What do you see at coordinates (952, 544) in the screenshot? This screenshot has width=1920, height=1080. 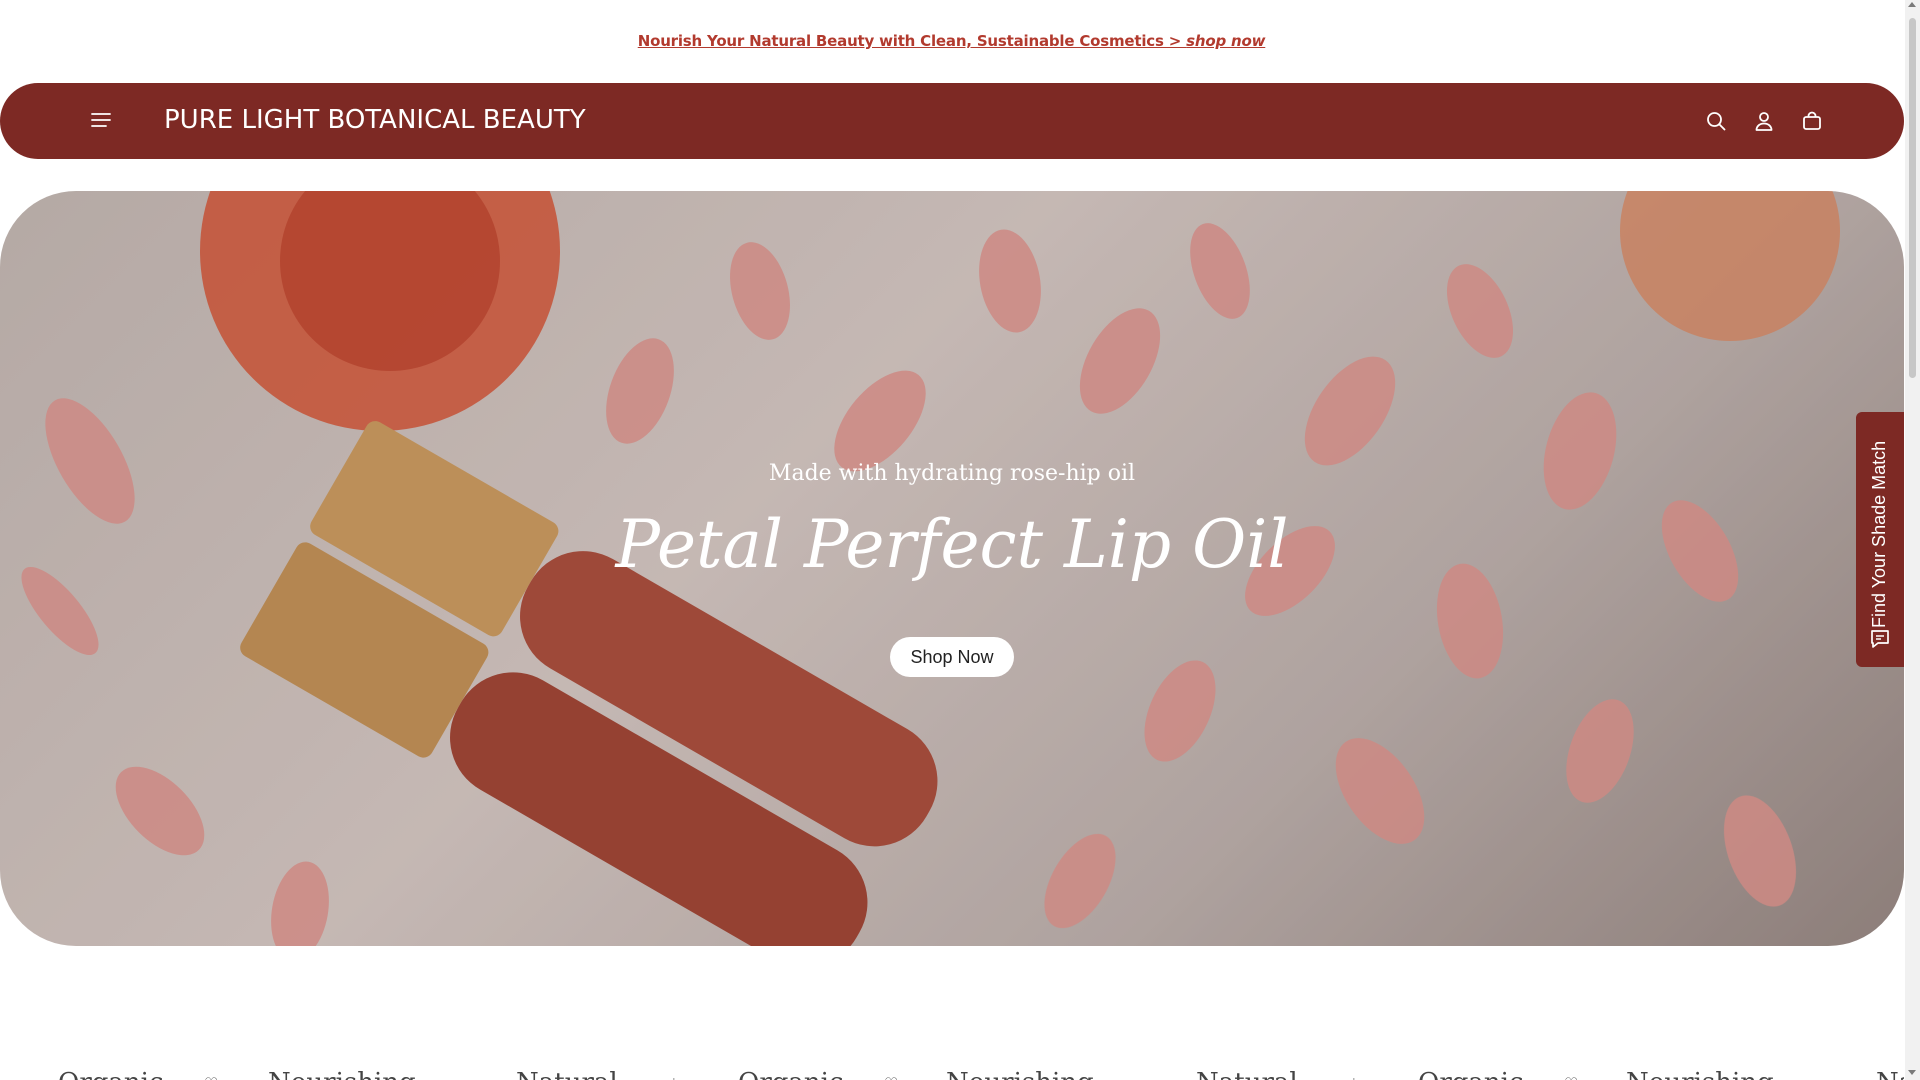 I see `hero-title: Petal Perfect Lip Oil` at bounding box center [952, 544].